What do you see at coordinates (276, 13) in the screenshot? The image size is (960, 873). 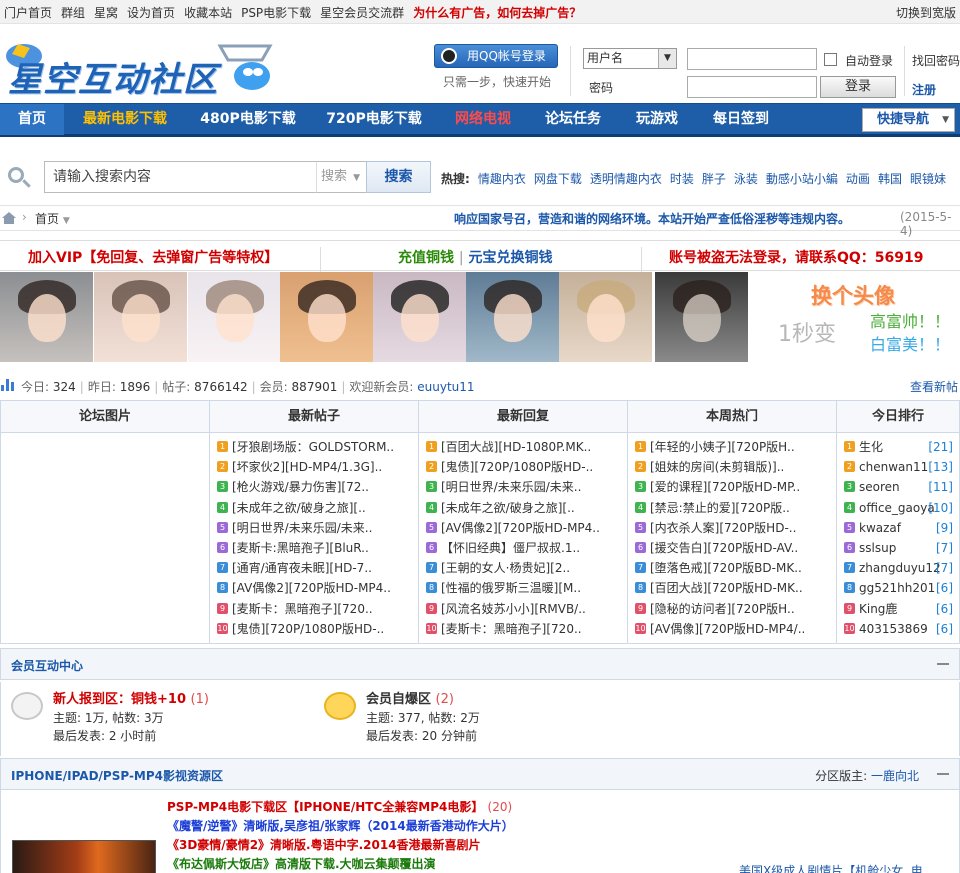 I see `link-psp-movies: PSP电影下载` at bounding box center [276, 13].